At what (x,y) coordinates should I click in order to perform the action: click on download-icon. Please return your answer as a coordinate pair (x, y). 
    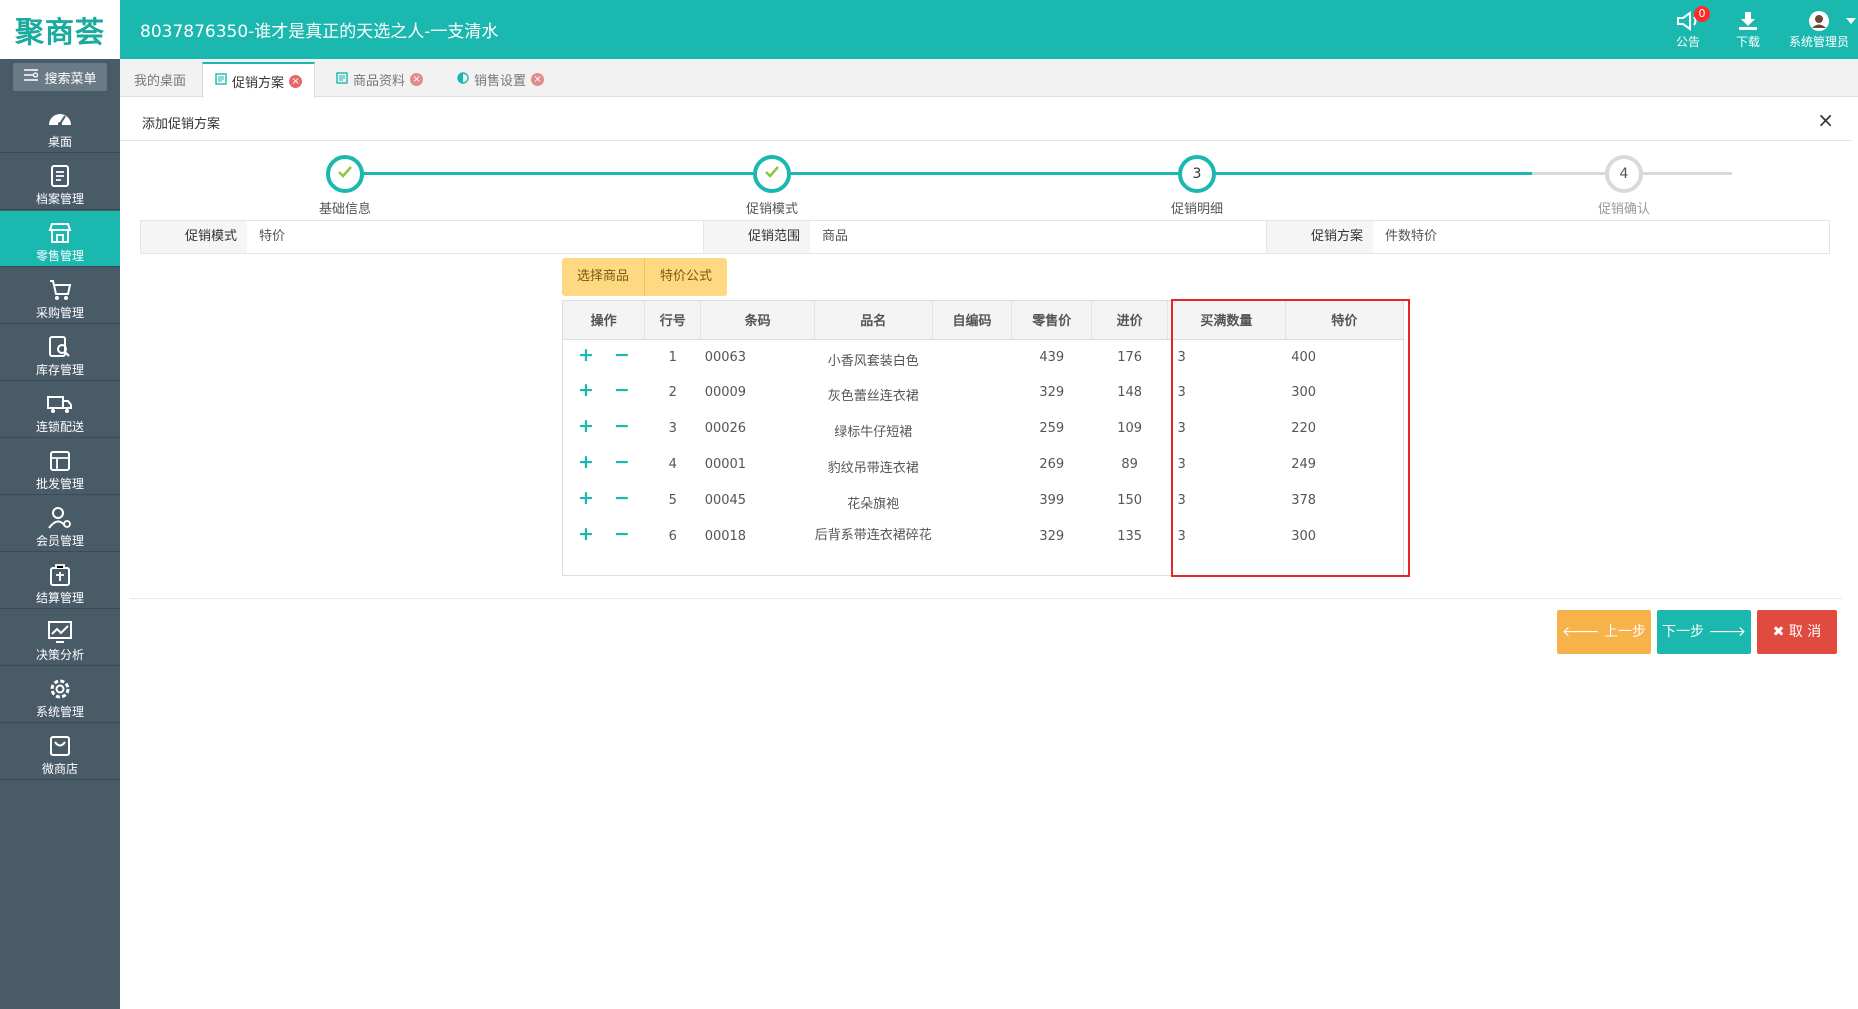
    Looking at the image, I should click on (1748, 21).